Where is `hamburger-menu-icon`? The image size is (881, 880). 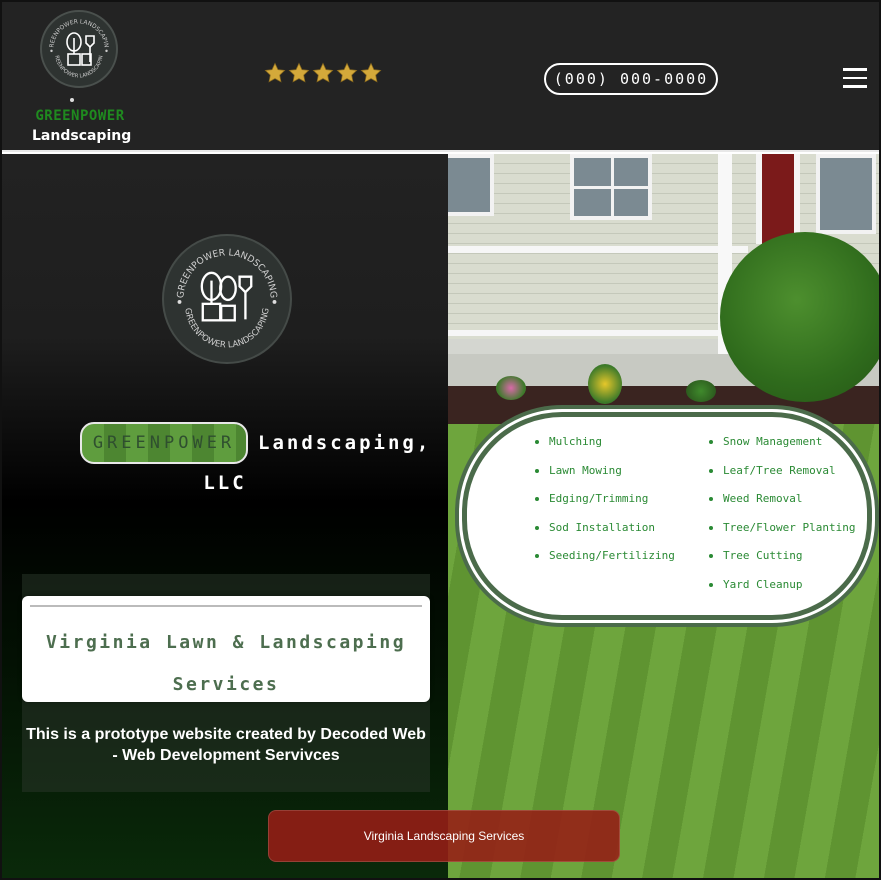
hamburger-menu-icon is located at coordinates (855, 78).